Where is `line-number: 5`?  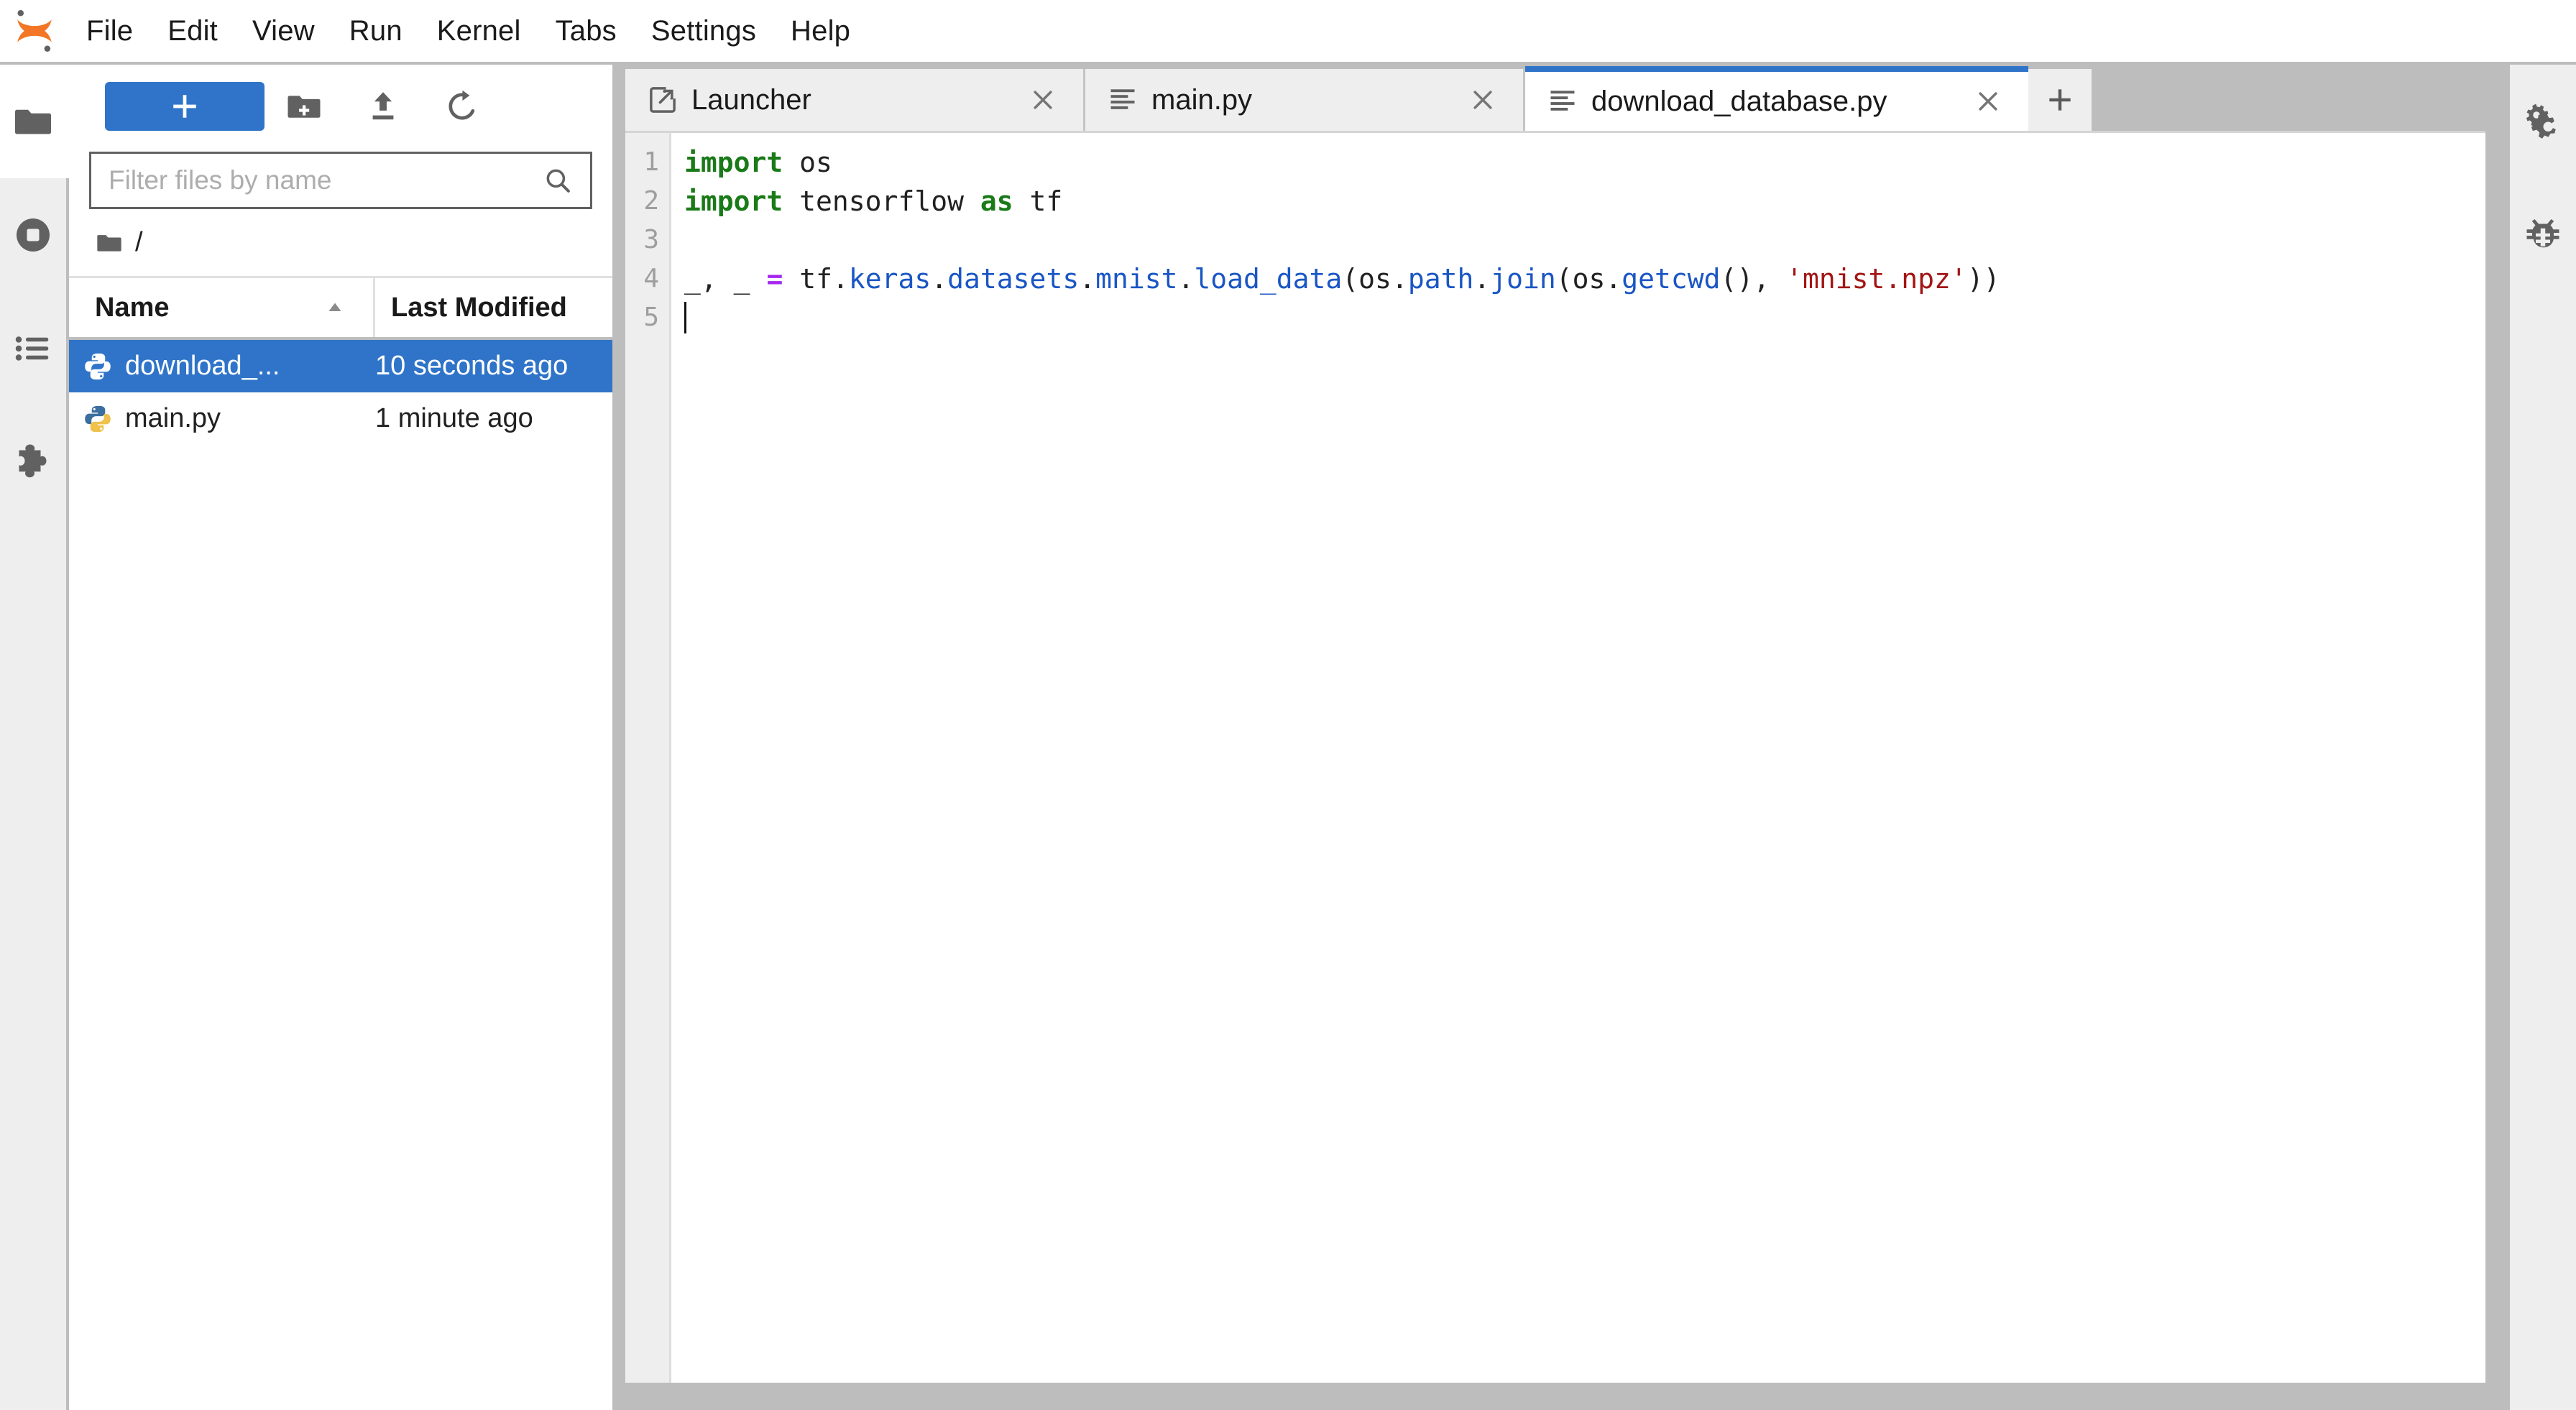
line-number: 5 is located at coordinates (651, 317).